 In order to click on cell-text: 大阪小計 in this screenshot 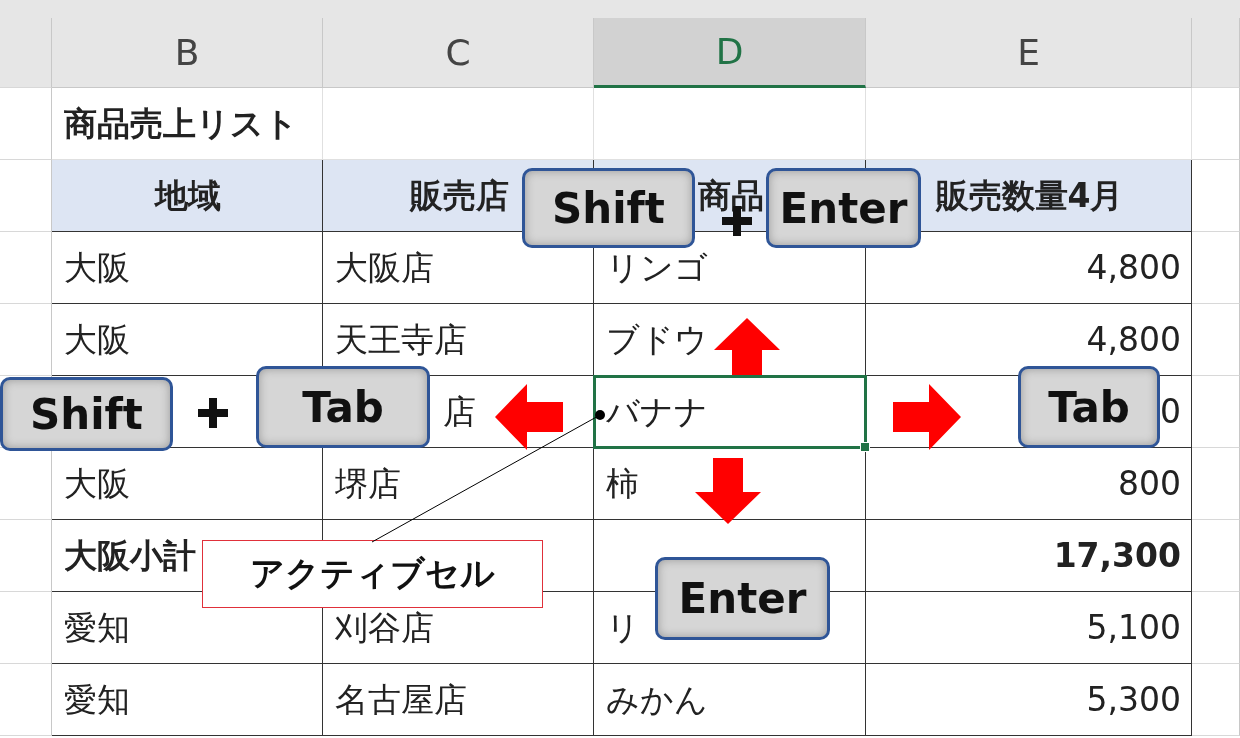, I will do `click(130, 555)`.